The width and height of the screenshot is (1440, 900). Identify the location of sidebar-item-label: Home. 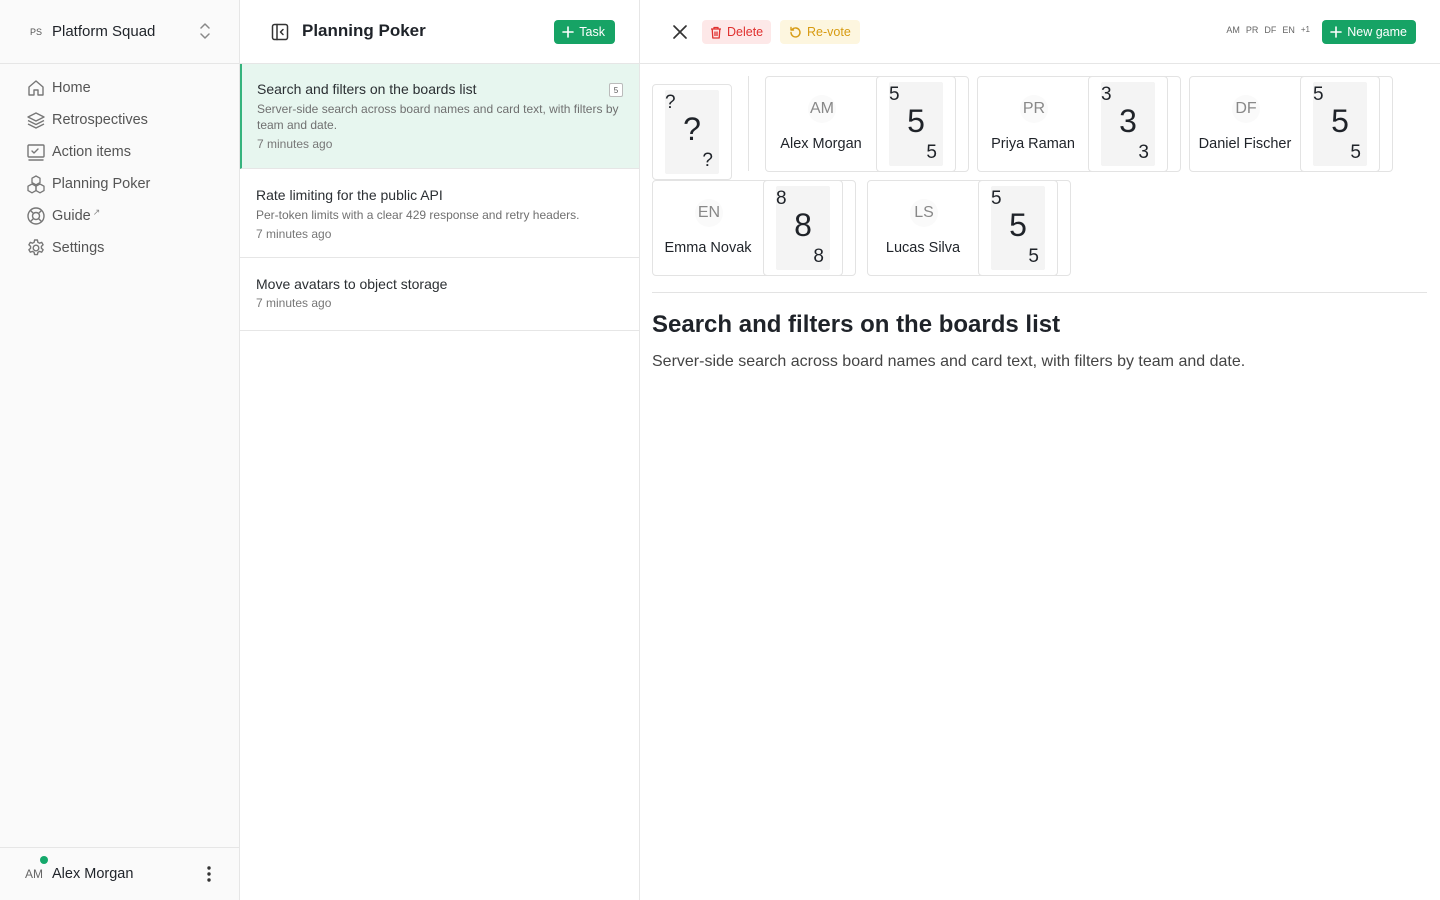
(71, 88).